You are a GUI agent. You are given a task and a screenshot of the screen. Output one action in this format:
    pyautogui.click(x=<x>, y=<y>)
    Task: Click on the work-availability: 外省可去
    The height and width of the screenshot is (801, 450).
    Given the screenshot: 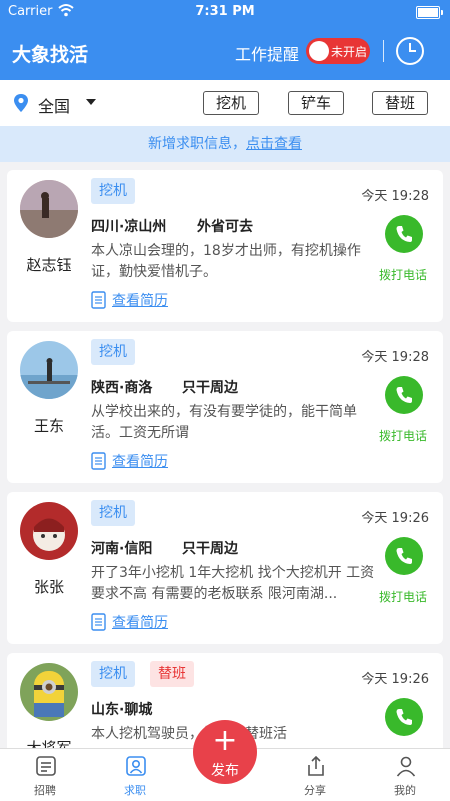 What is the action you would take?
    pyautogui.click(x=225, y=227)
    